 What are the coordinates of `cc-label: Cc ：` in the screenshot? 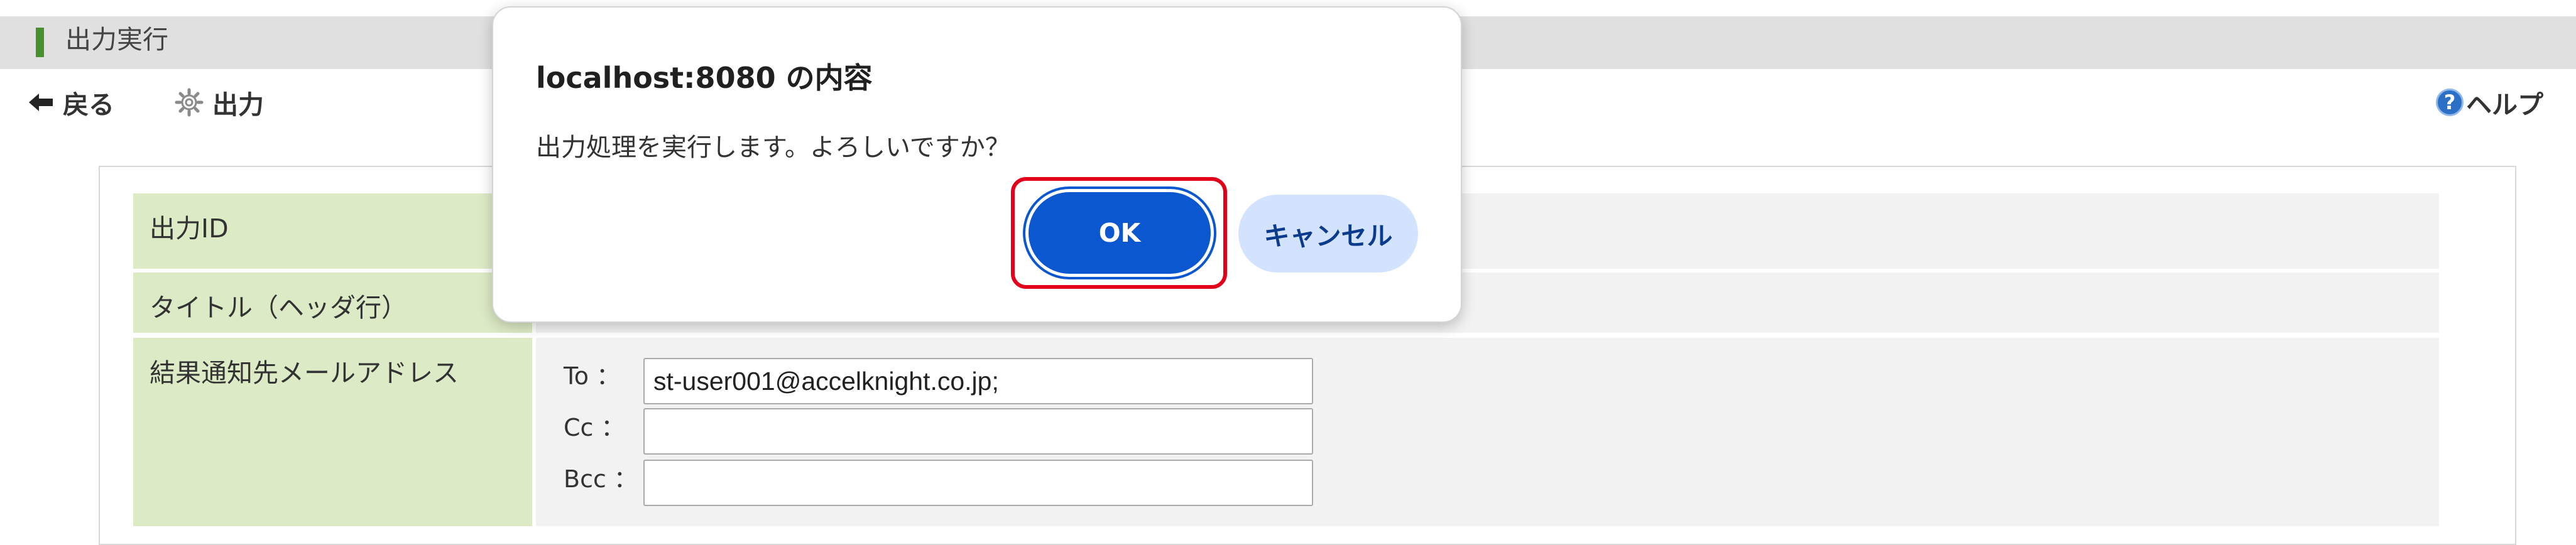 It's located at (595, 428).